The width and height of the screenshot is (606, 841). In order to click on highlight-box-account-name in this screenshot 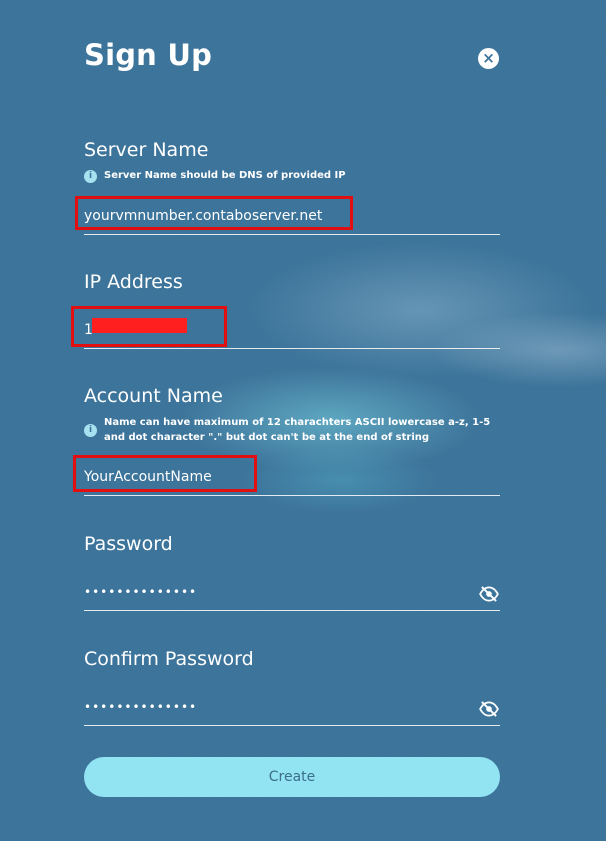, I will do `click(165, 473)`.